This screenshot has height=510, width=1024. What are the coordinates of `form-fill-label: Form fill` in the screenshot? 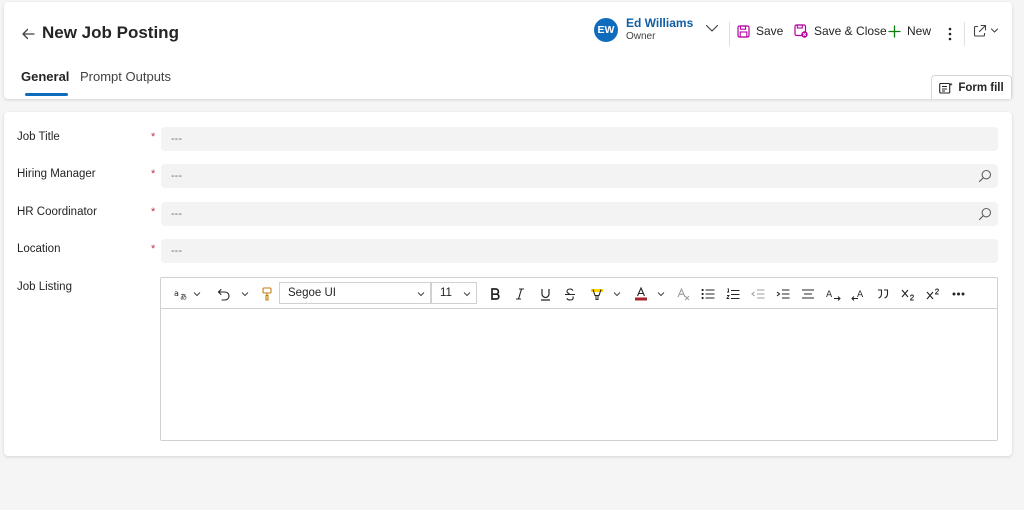 It's located at (981, 87).